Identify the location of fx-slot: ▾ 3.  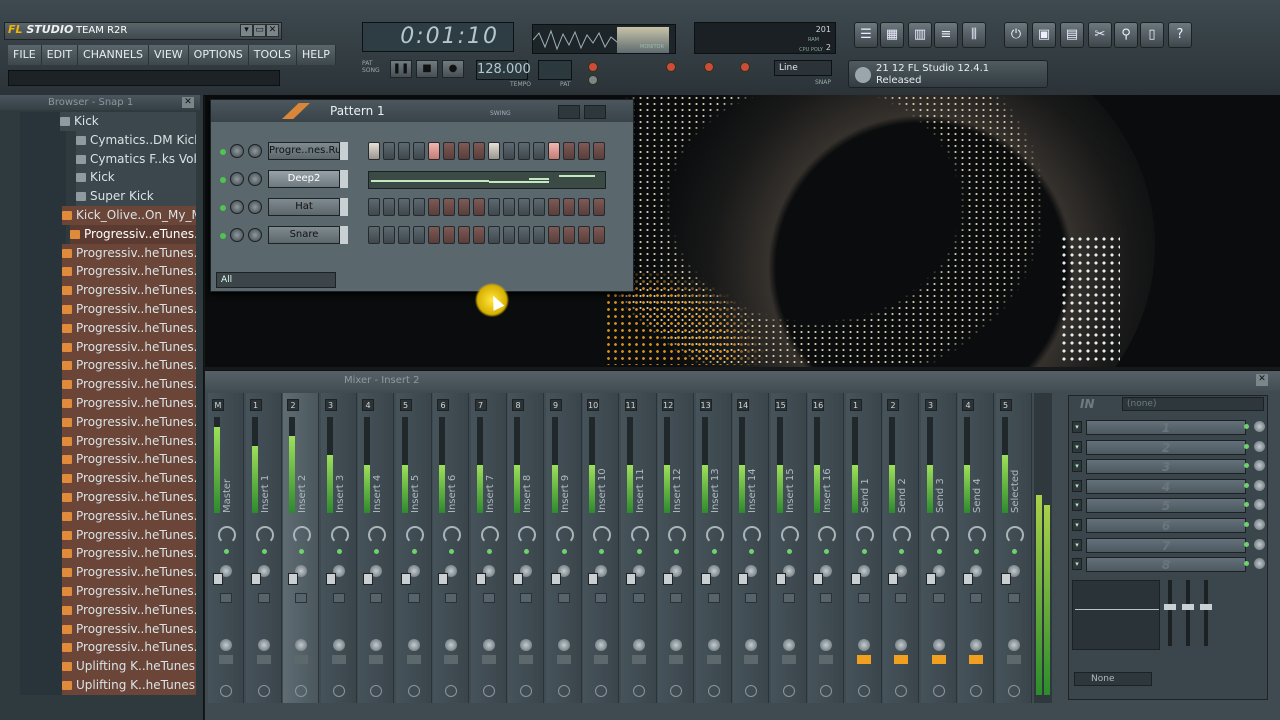
(1170, 466).